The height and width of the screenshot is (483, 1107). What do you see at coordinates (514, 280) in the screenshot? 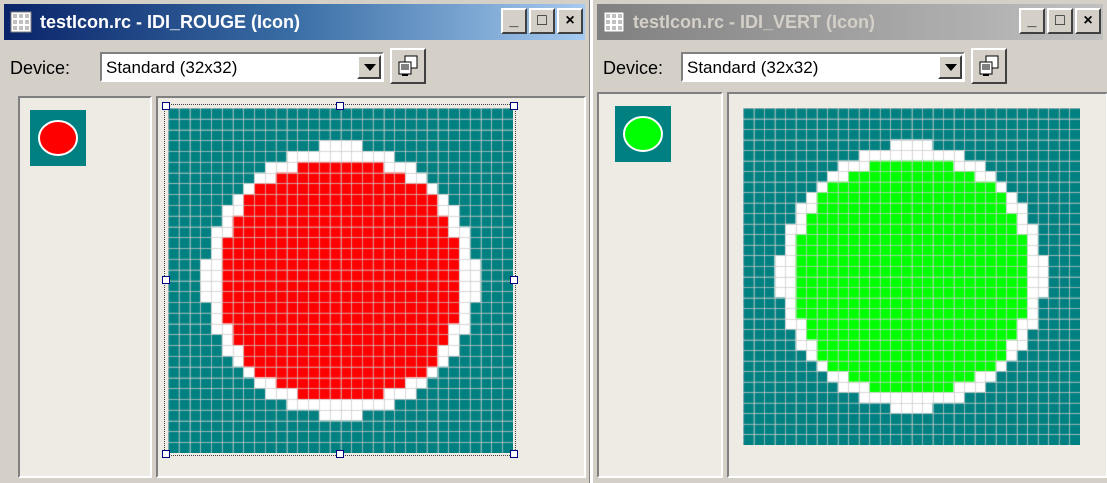
I see `resize-handle-e` at bounding box center [514, 280].